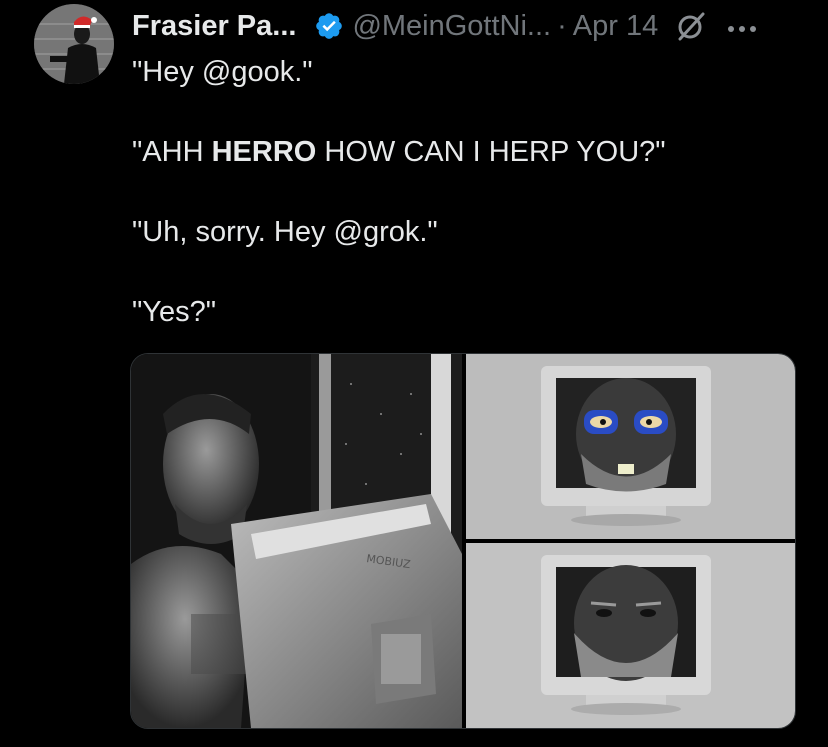 The height and width of the screenshot is (747, 828). I want to click on tweet-bold-text: HERRO, so click(264, 152).